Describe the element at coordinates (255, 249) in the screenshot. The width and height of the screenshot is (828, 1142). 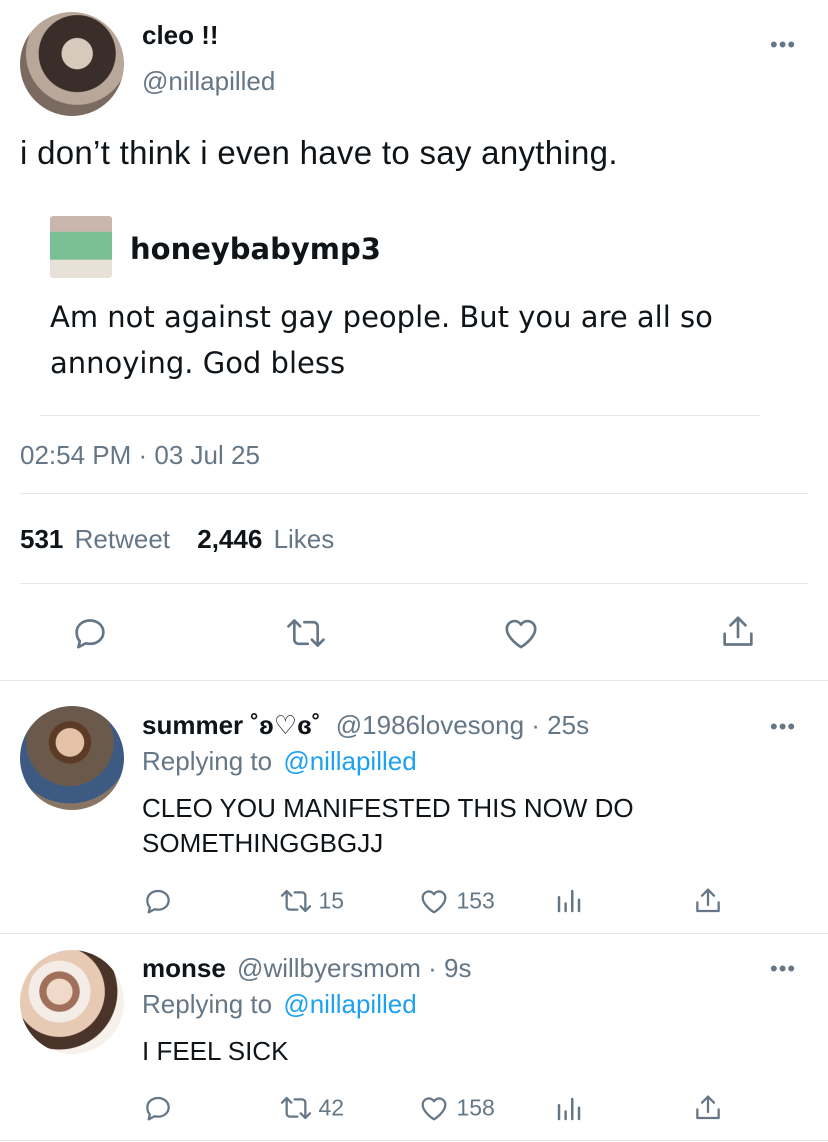
I see `quoted-username: honeybabymp3` at that location.